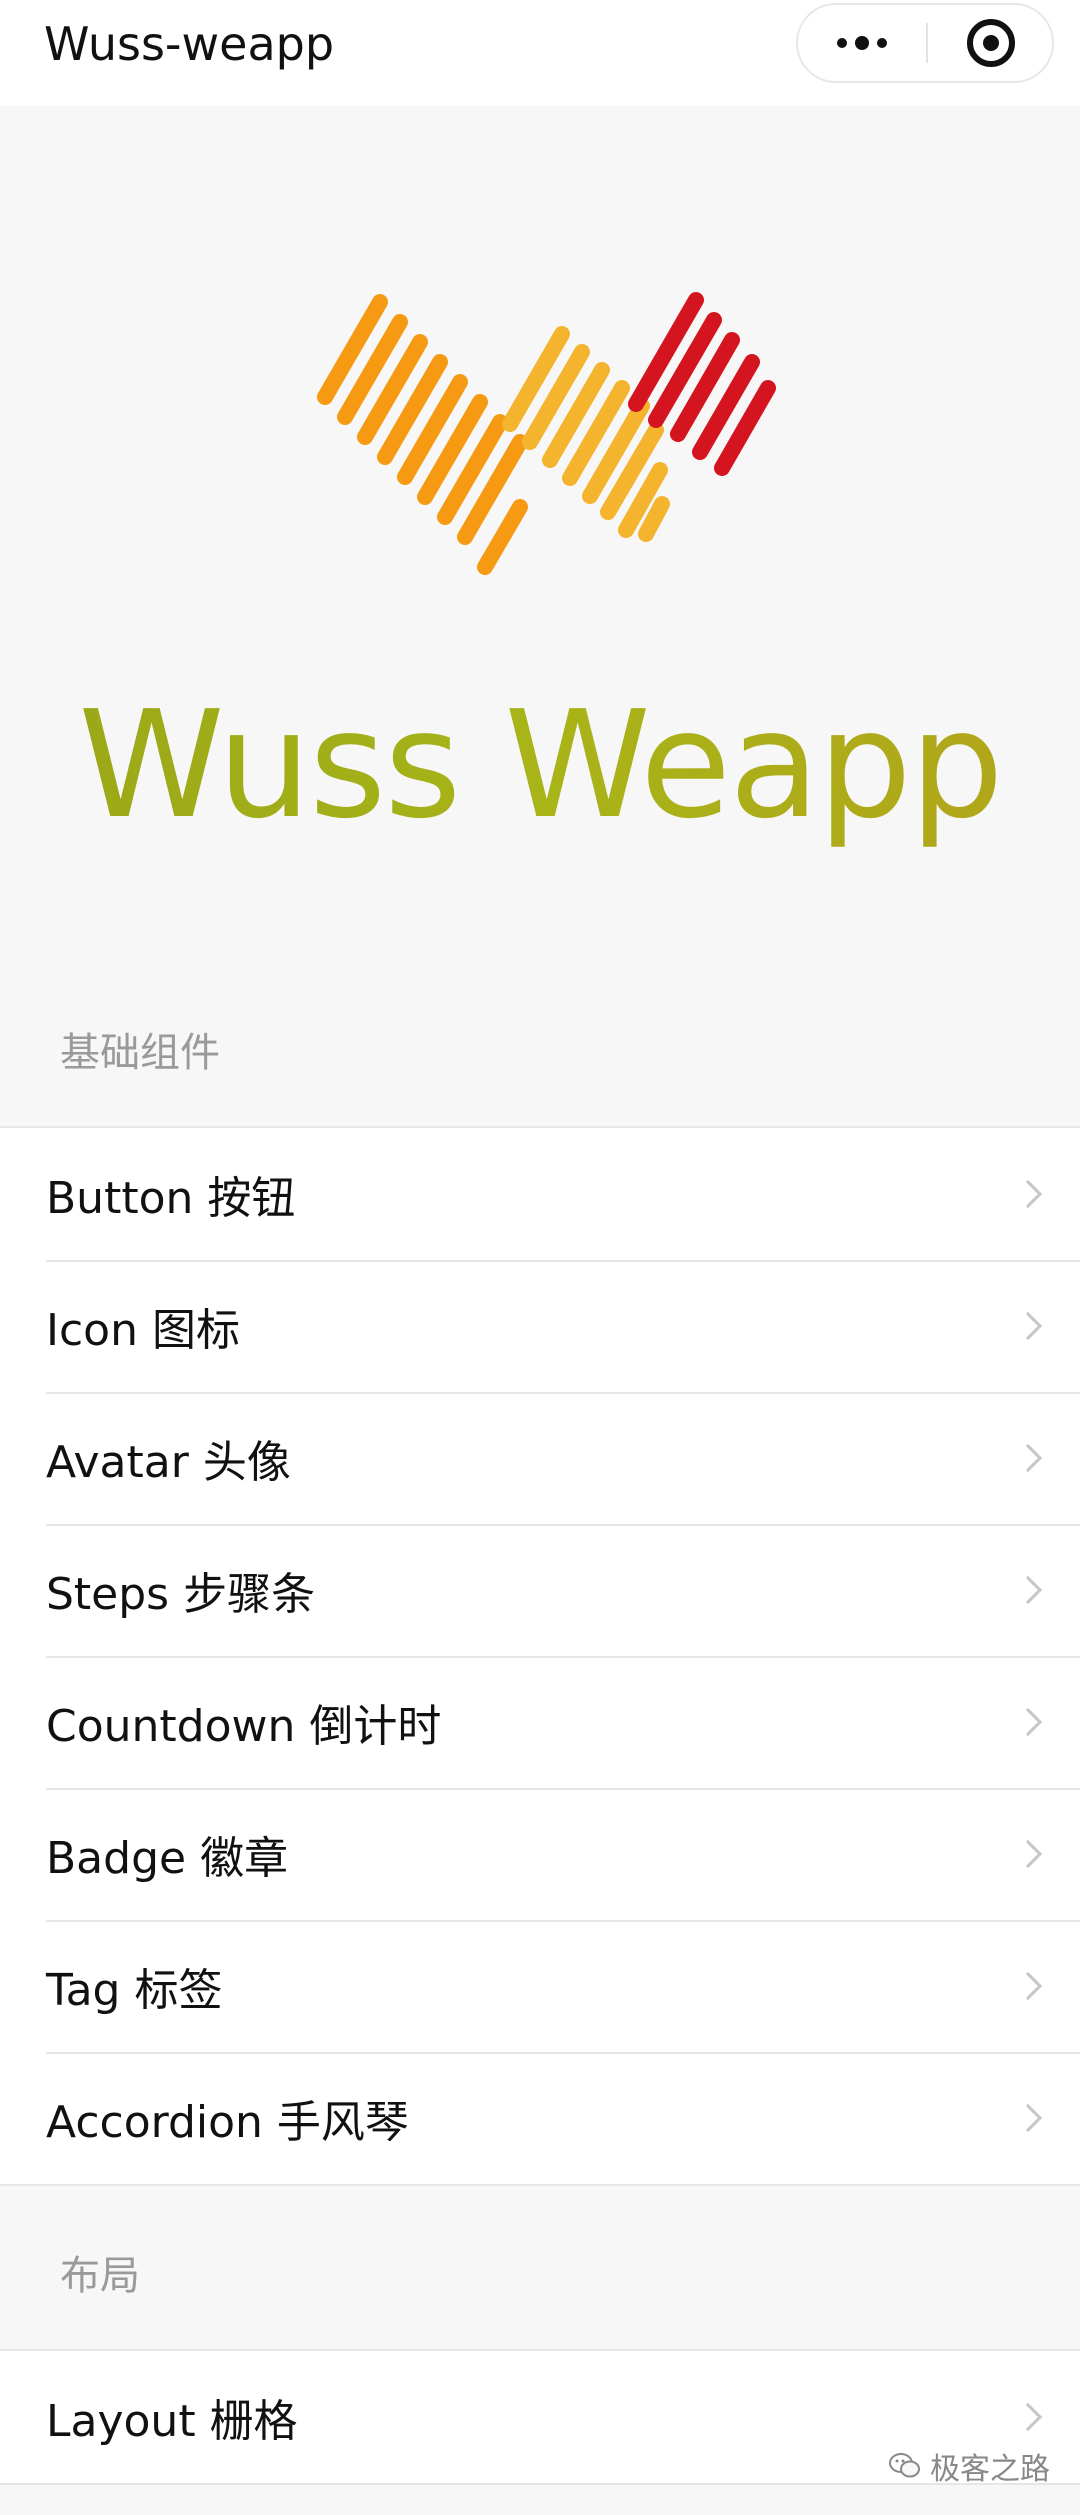 The width and height of the screenshot is (1080, 2515). I want to click on capsule-menu, so click(925, 43).